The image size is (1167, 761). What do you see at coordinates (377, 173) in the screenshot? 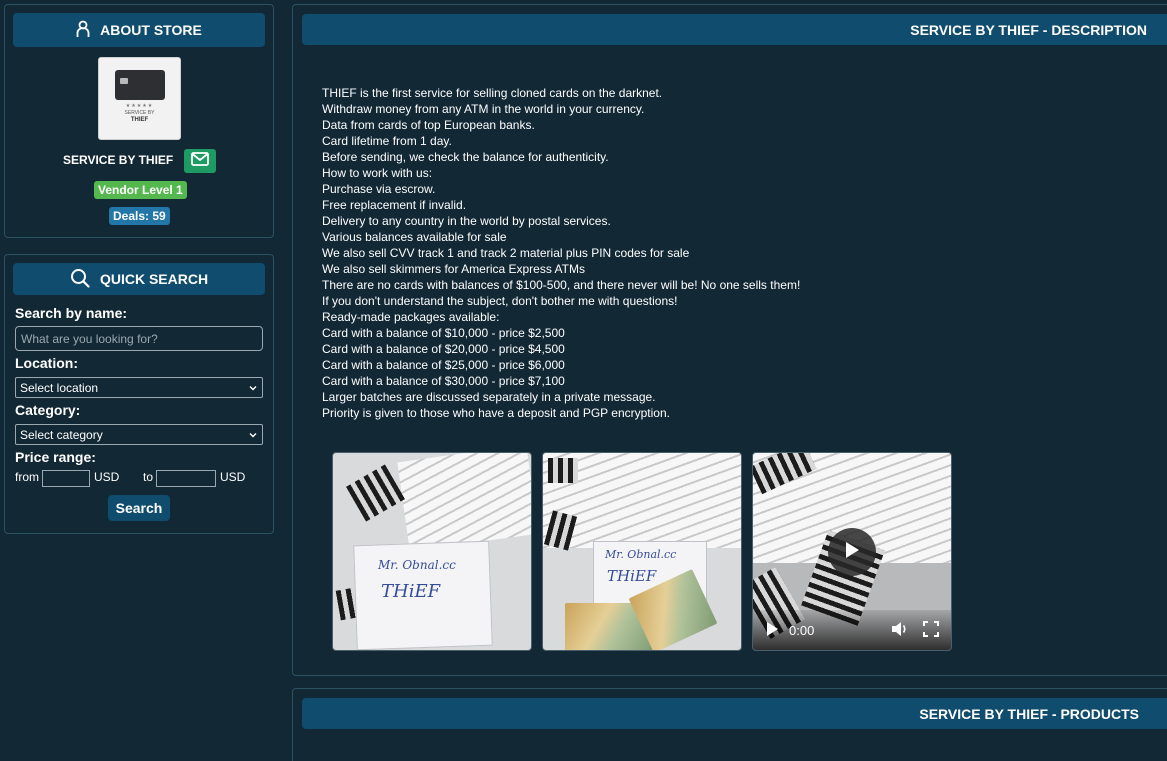
I see `description-line: How to work with us:` at bounding box center [377, 173].